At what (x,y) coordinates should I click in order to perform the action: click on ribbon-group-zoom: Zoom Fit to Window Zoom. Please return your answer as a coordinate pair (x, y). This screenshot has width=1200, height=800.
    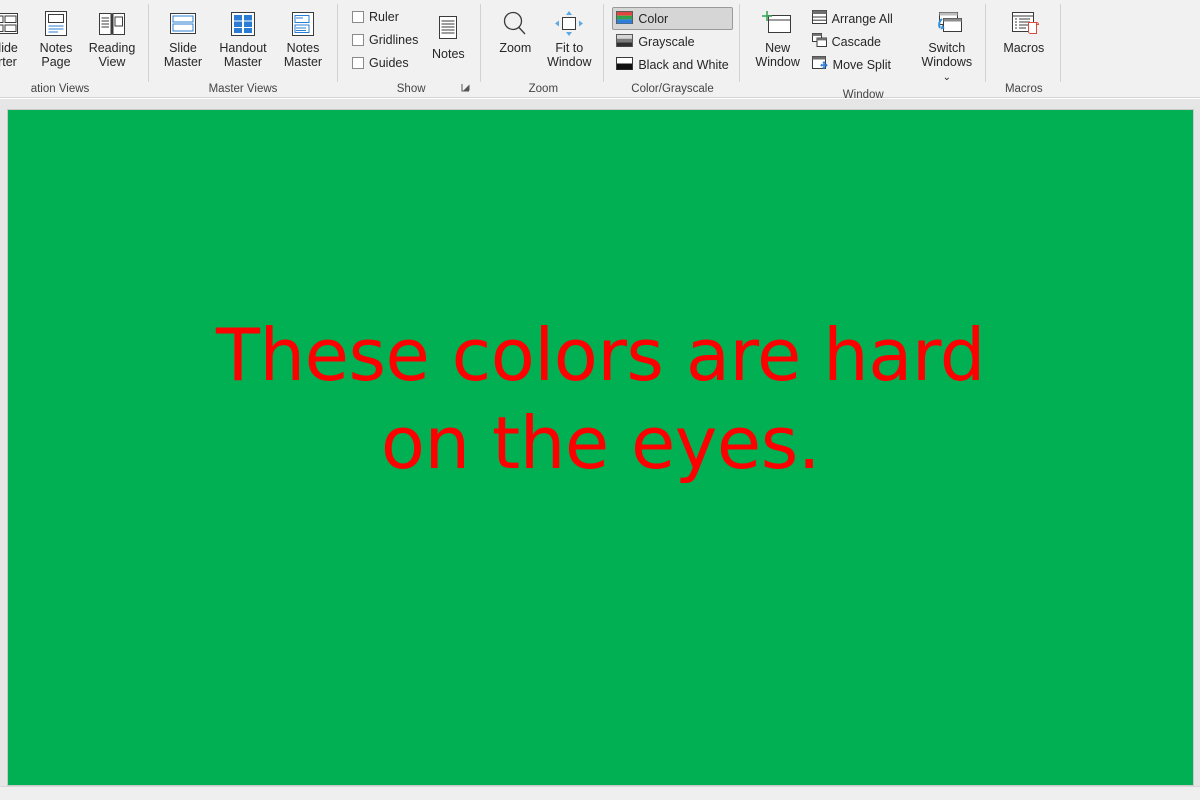
    Looking at the image, I should click on (542, 49).